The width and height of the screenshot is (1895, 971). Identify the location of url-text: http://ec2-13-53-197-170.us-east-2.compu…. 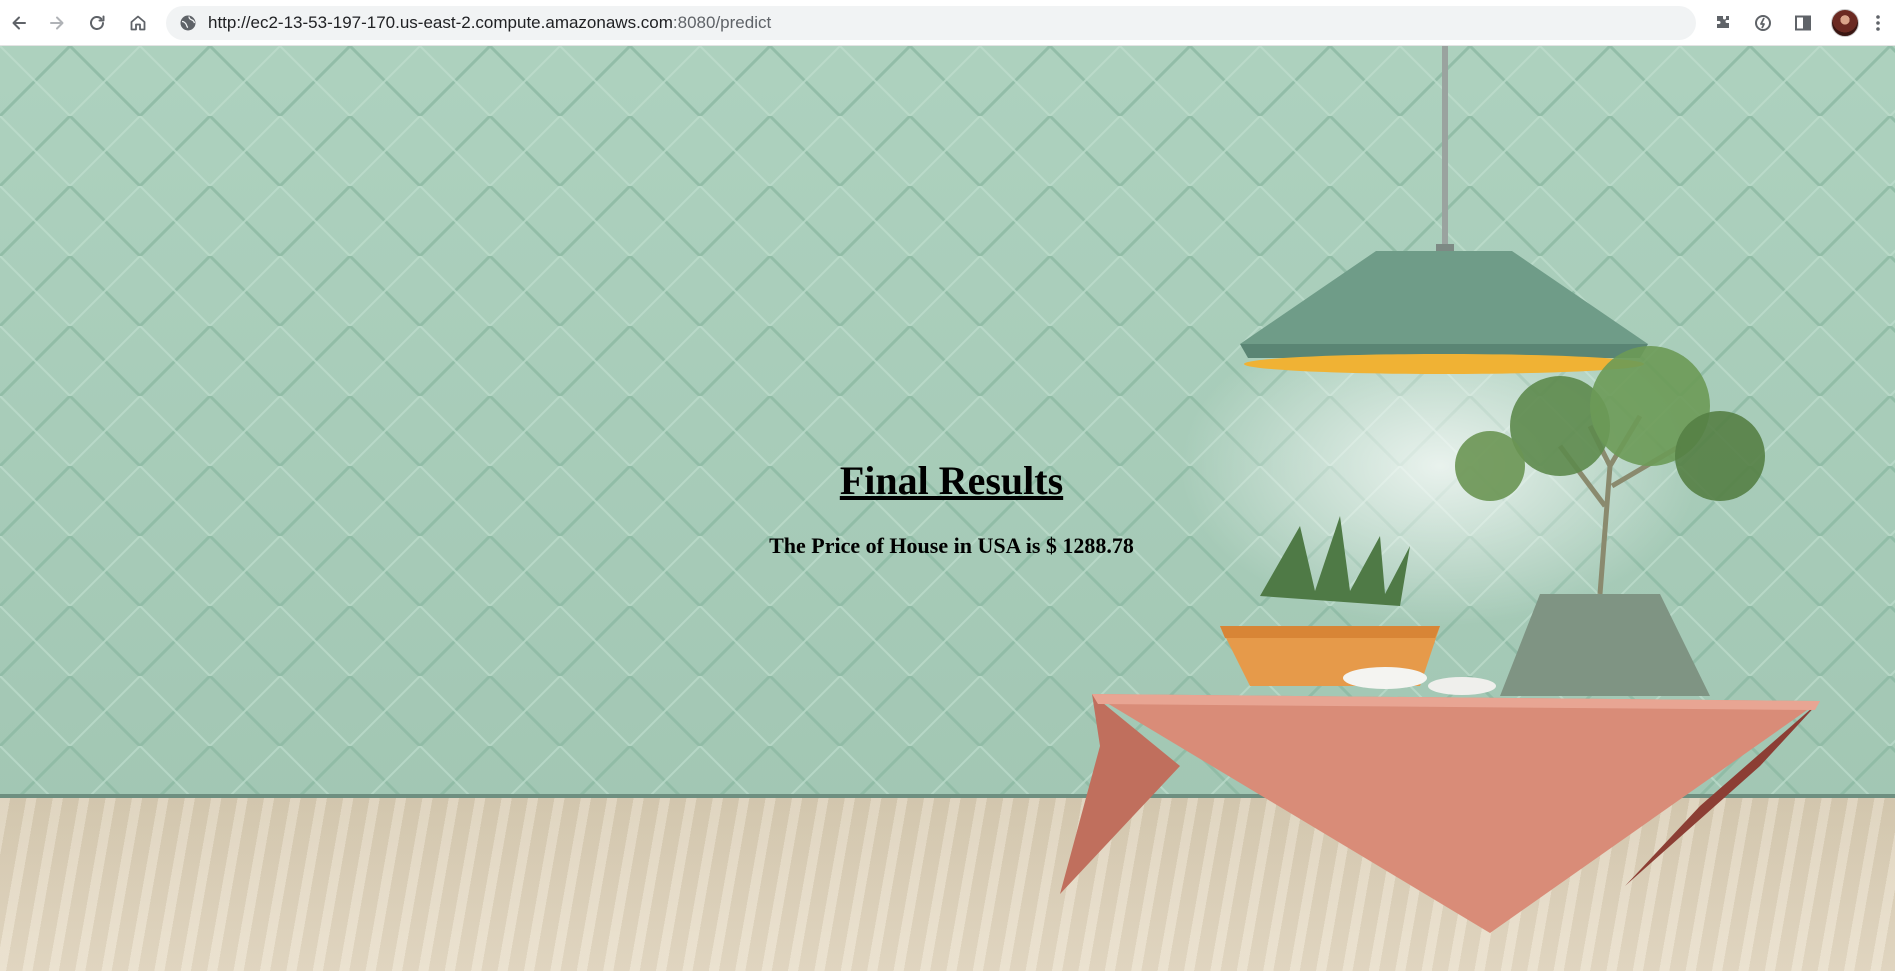
(489, 23).